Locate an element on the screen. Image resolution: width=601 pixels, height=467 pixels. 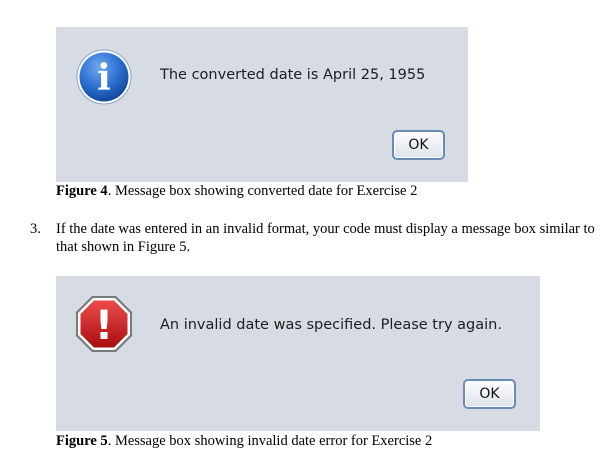
info-icon: i is located at coordinates (104, 77).